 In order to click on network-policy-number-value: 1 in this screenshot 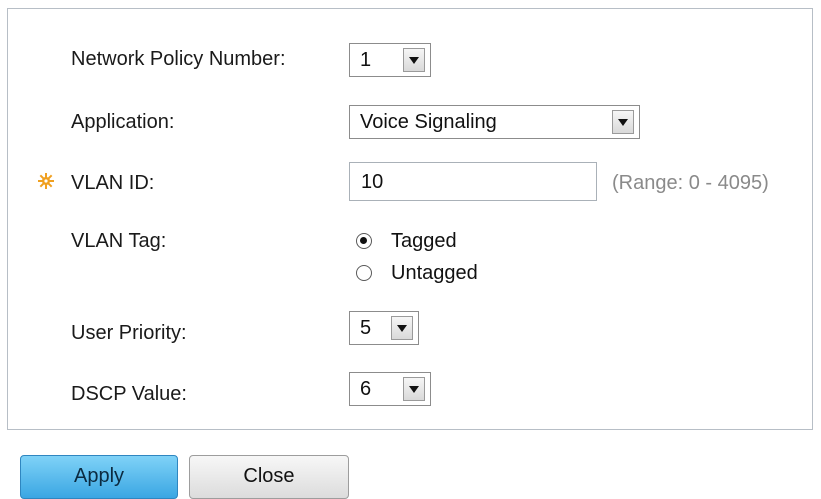, I will do `click(366, 60)`.